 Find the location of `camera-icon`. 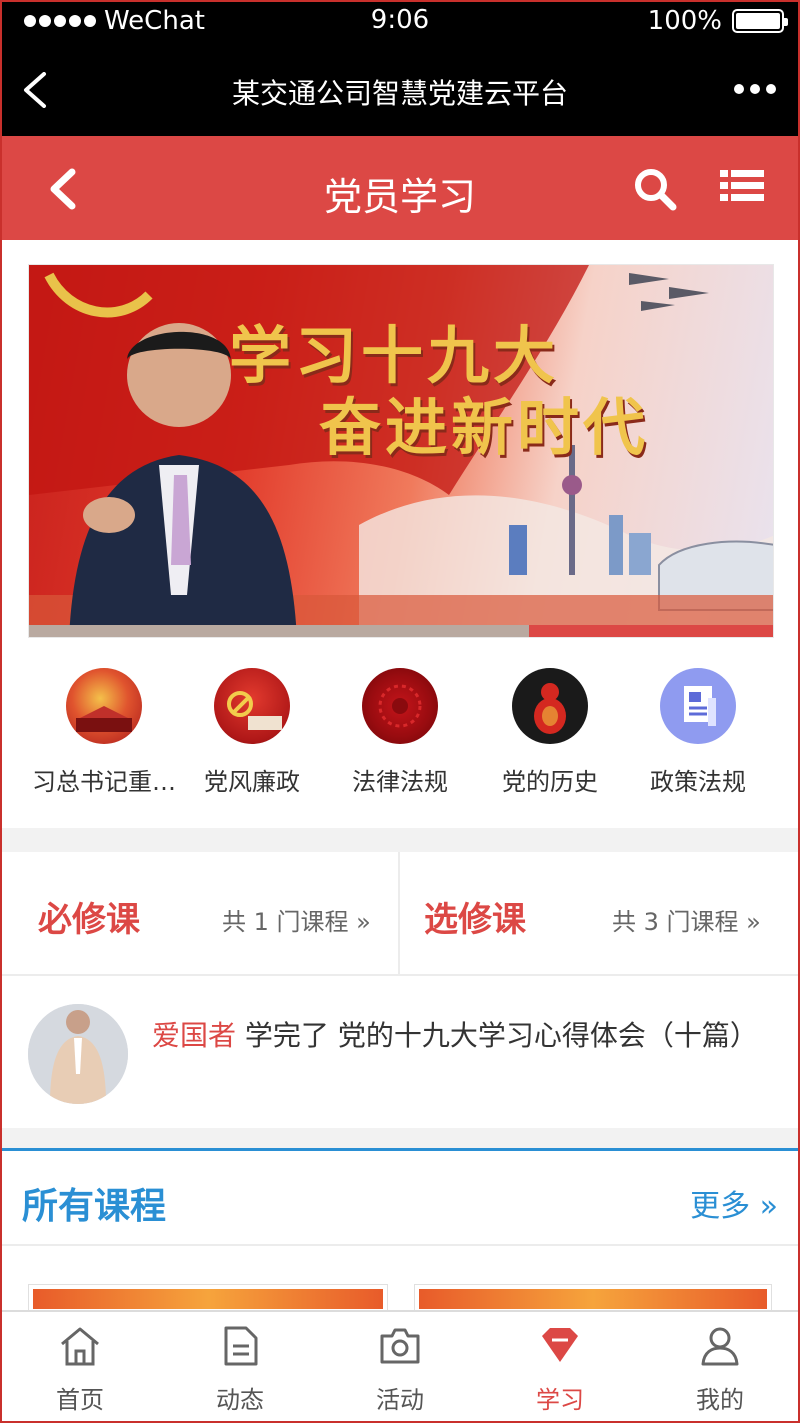

camera-icon is located at coordinates (400, 1346).